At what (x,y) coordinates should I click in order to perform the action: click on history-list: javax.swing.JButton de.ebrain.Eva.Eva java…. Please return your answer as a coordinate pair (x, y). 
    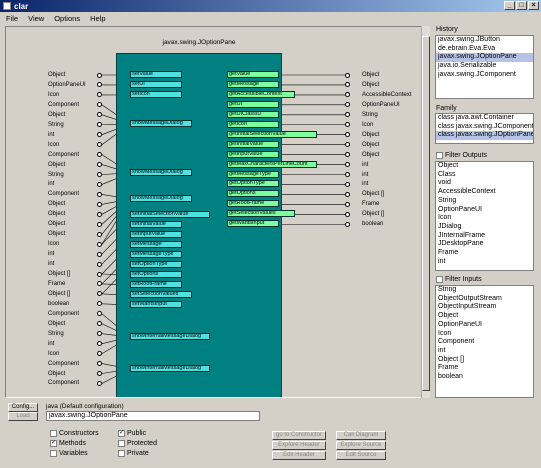
    Looking at the image, I should click on (484, 67).